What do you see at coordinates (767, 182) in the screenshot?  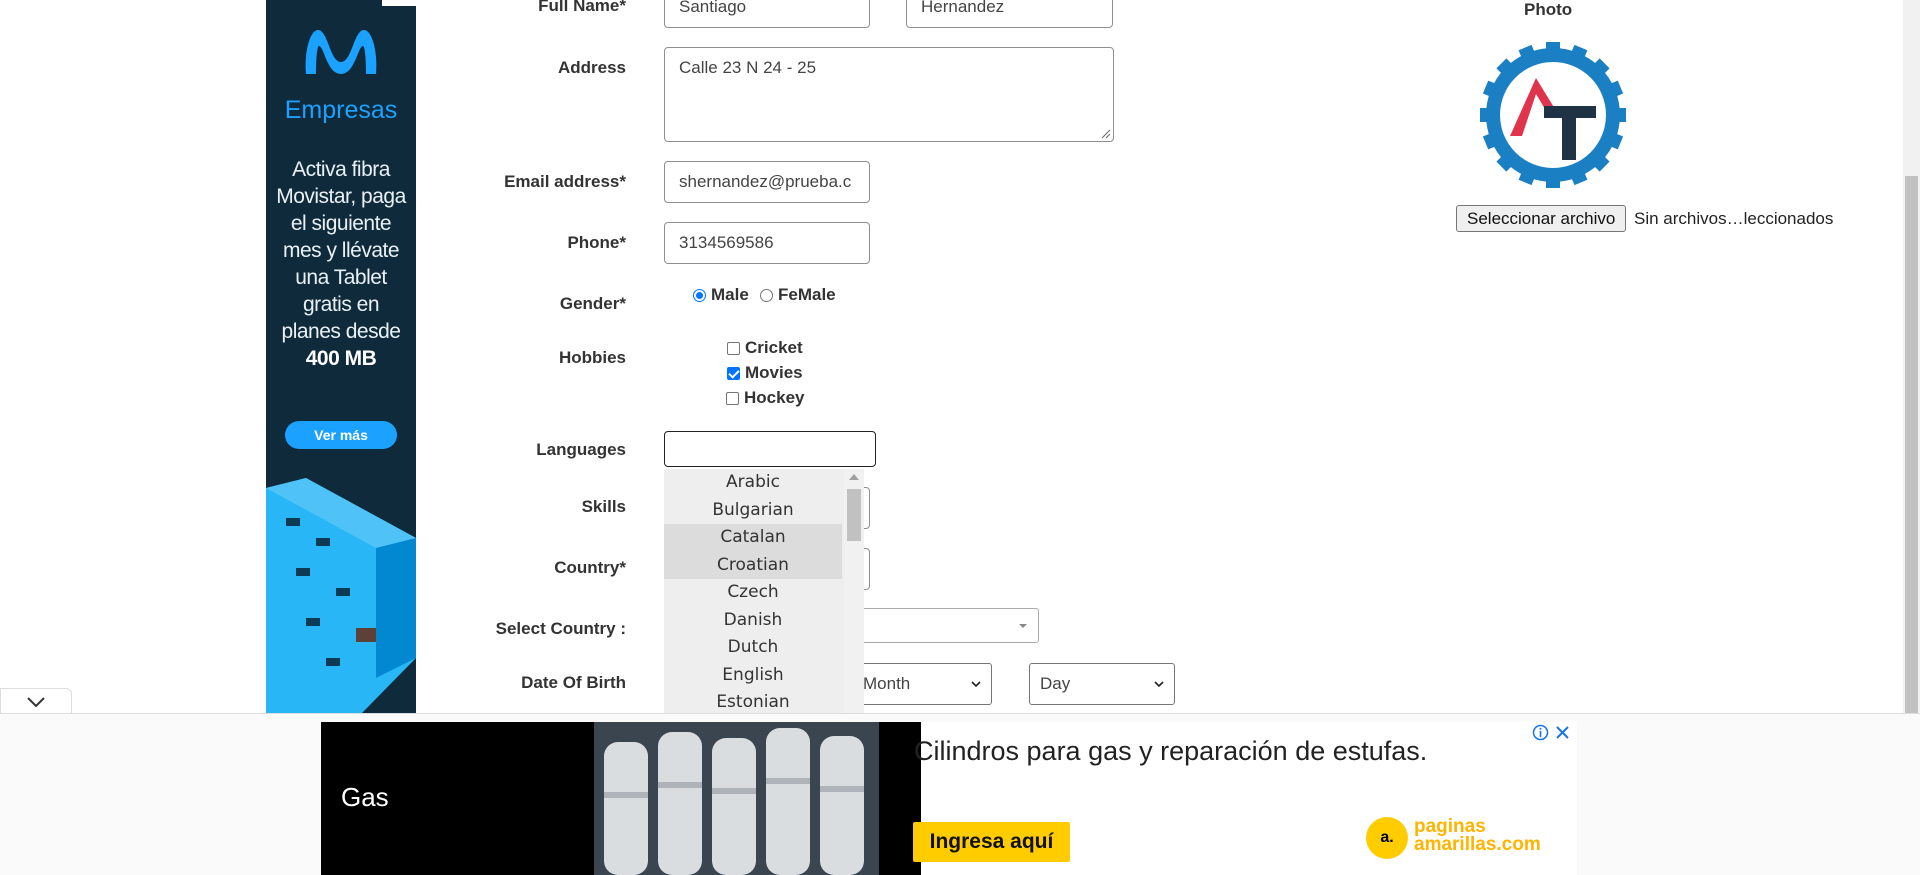 I see `email-input: shernandez@prueba.c` at bounding box center [767, 182].